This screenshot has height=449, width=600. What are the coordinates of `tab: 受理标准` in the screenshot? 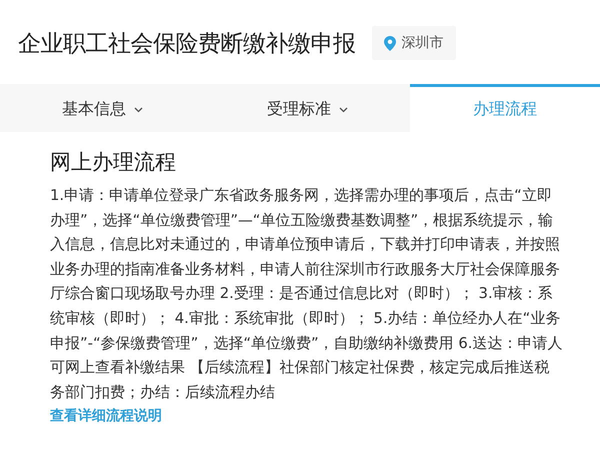 It's located at (307, 108).